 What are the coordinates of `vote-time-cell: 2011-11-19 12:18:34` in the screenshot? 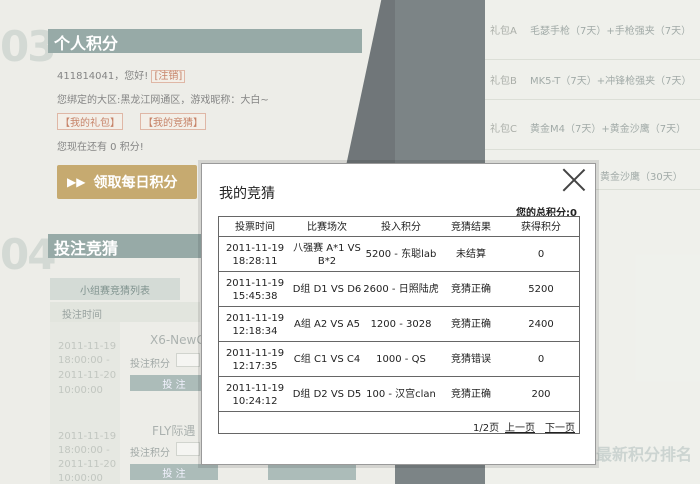 It's located at (255, 324).